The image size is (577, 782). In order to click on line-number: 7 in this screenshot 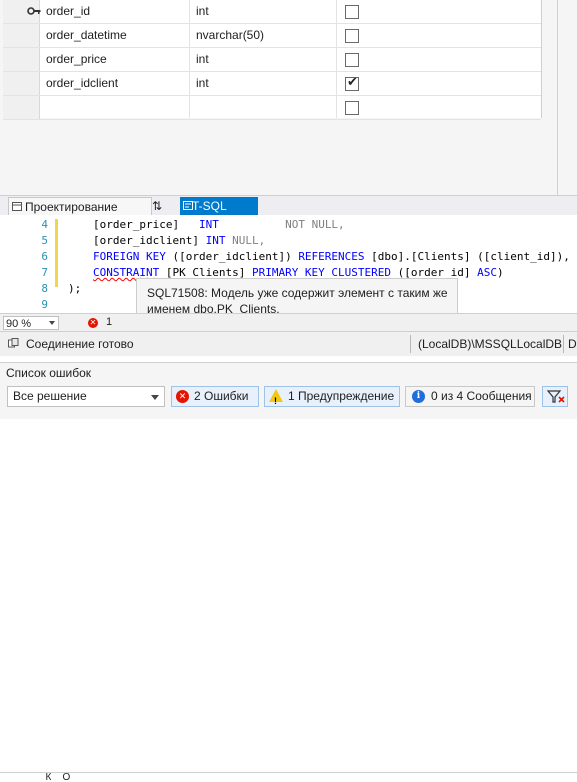, I will do `click(44, 272)`.